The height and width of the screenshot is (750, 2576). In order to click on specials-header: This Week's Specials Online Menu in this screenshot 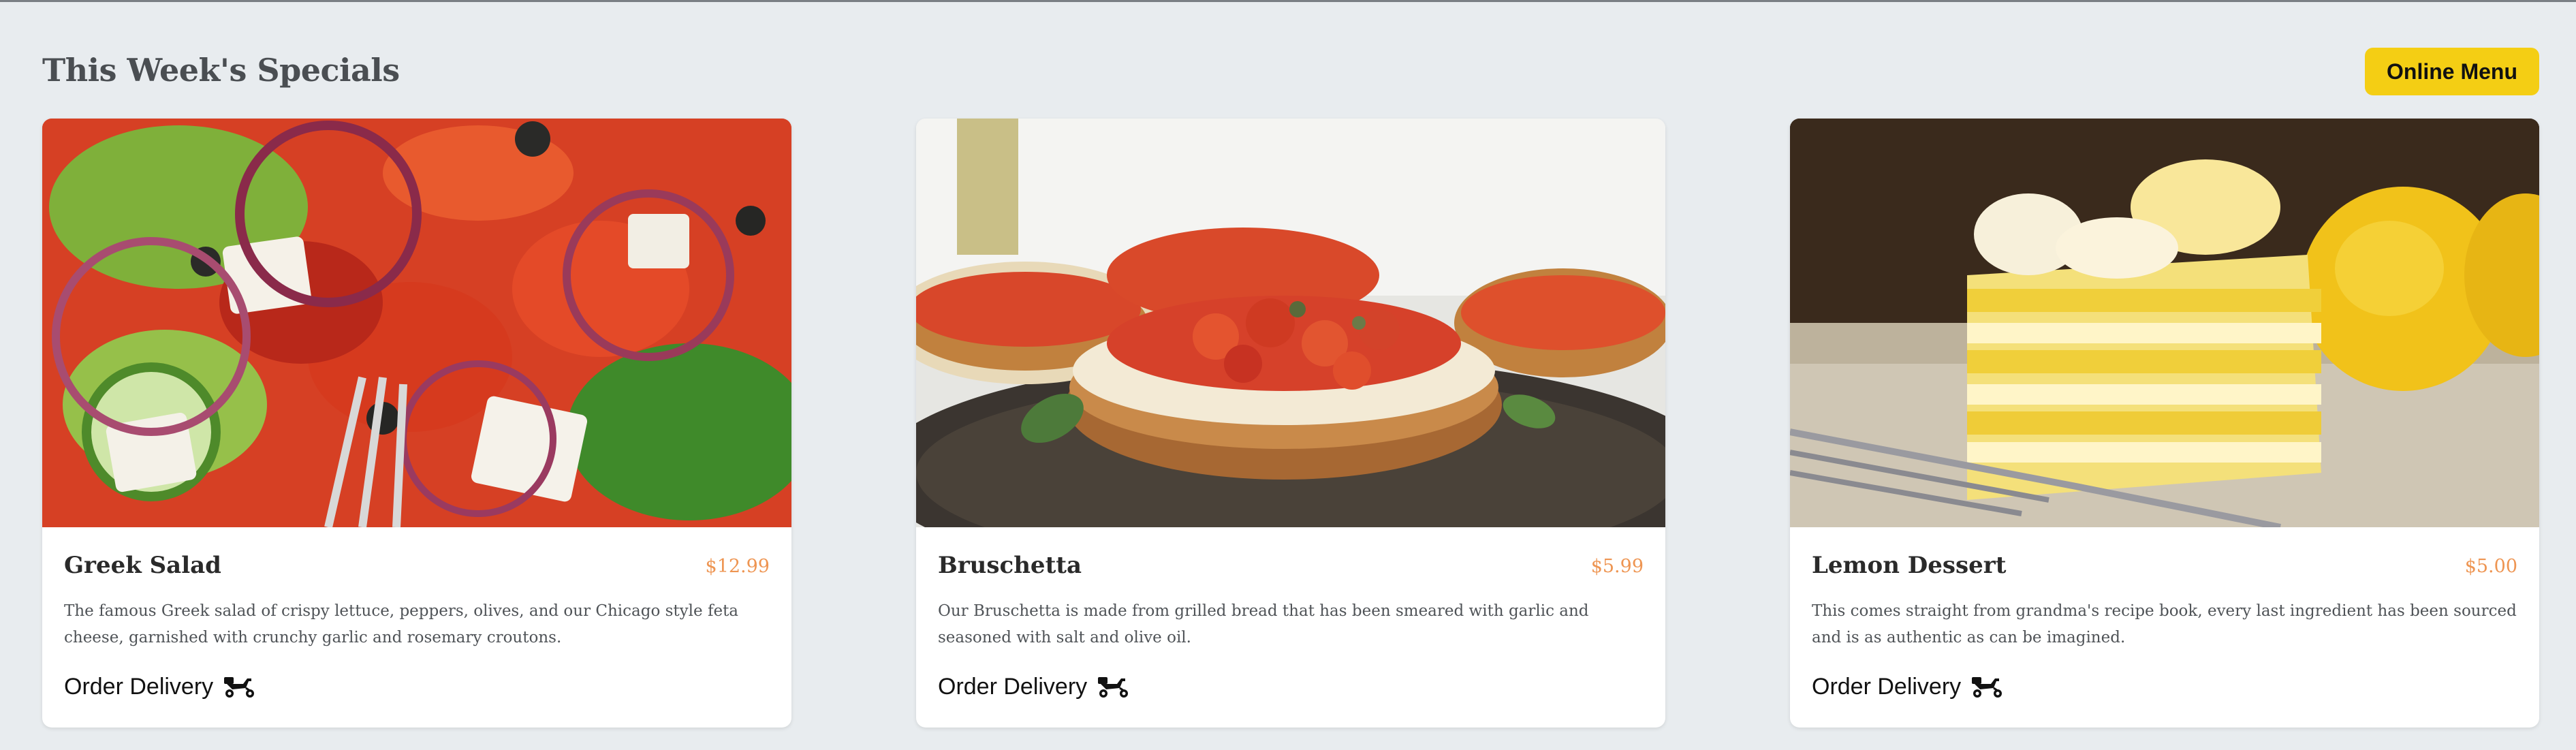, I will do `click(1290, 73)`.